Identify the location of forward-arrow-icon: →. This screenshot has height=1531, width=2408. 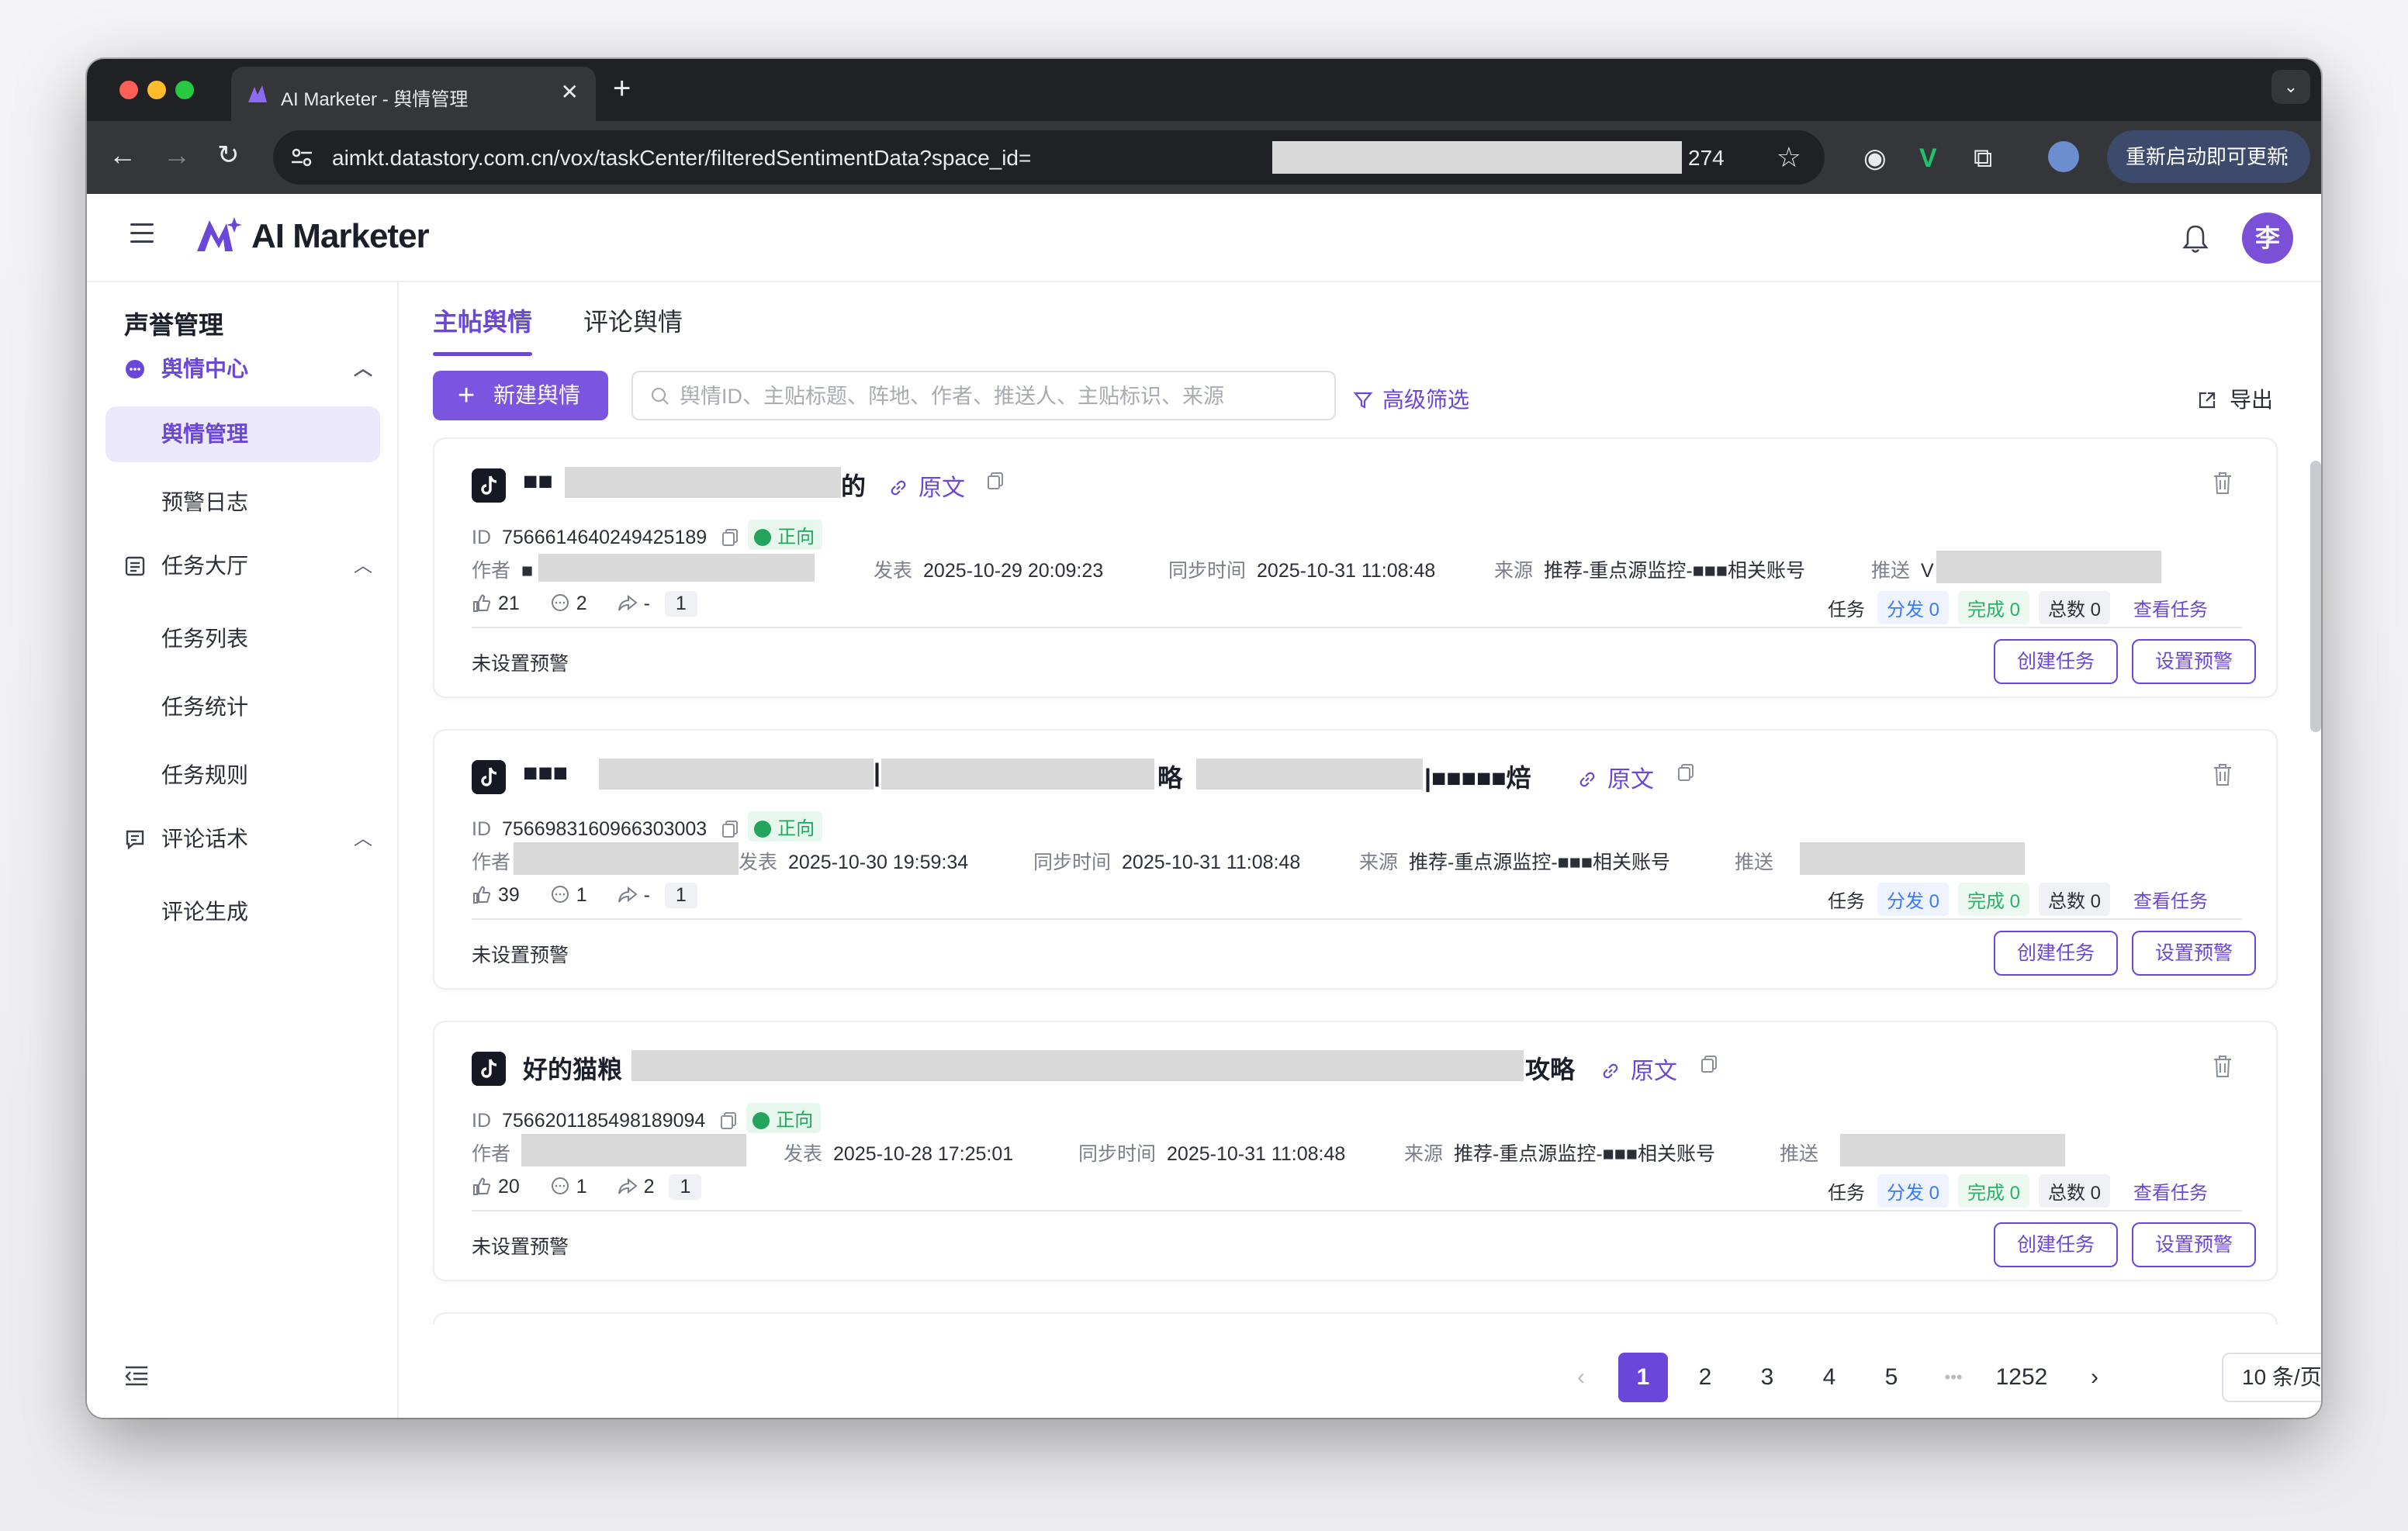
(177, 155).